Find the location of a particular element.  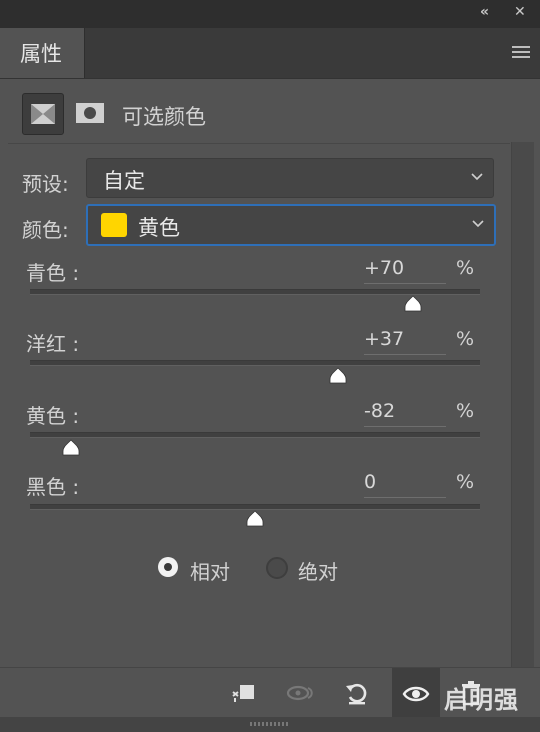

slider-label-yellow: 黄色 : is located at coordinates (53, 416).